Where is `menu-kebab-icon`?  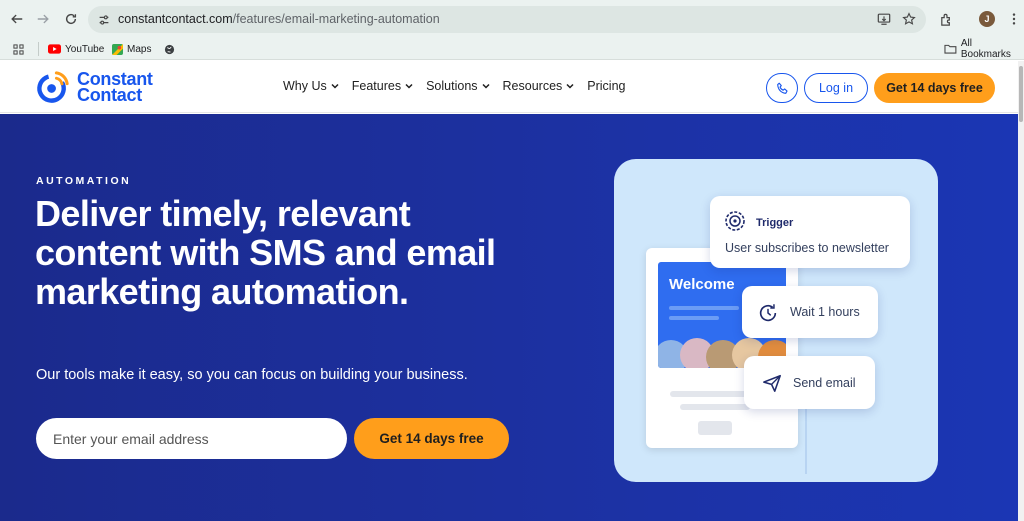
menu-kebab-icon is located at coordinates (1014, 19).